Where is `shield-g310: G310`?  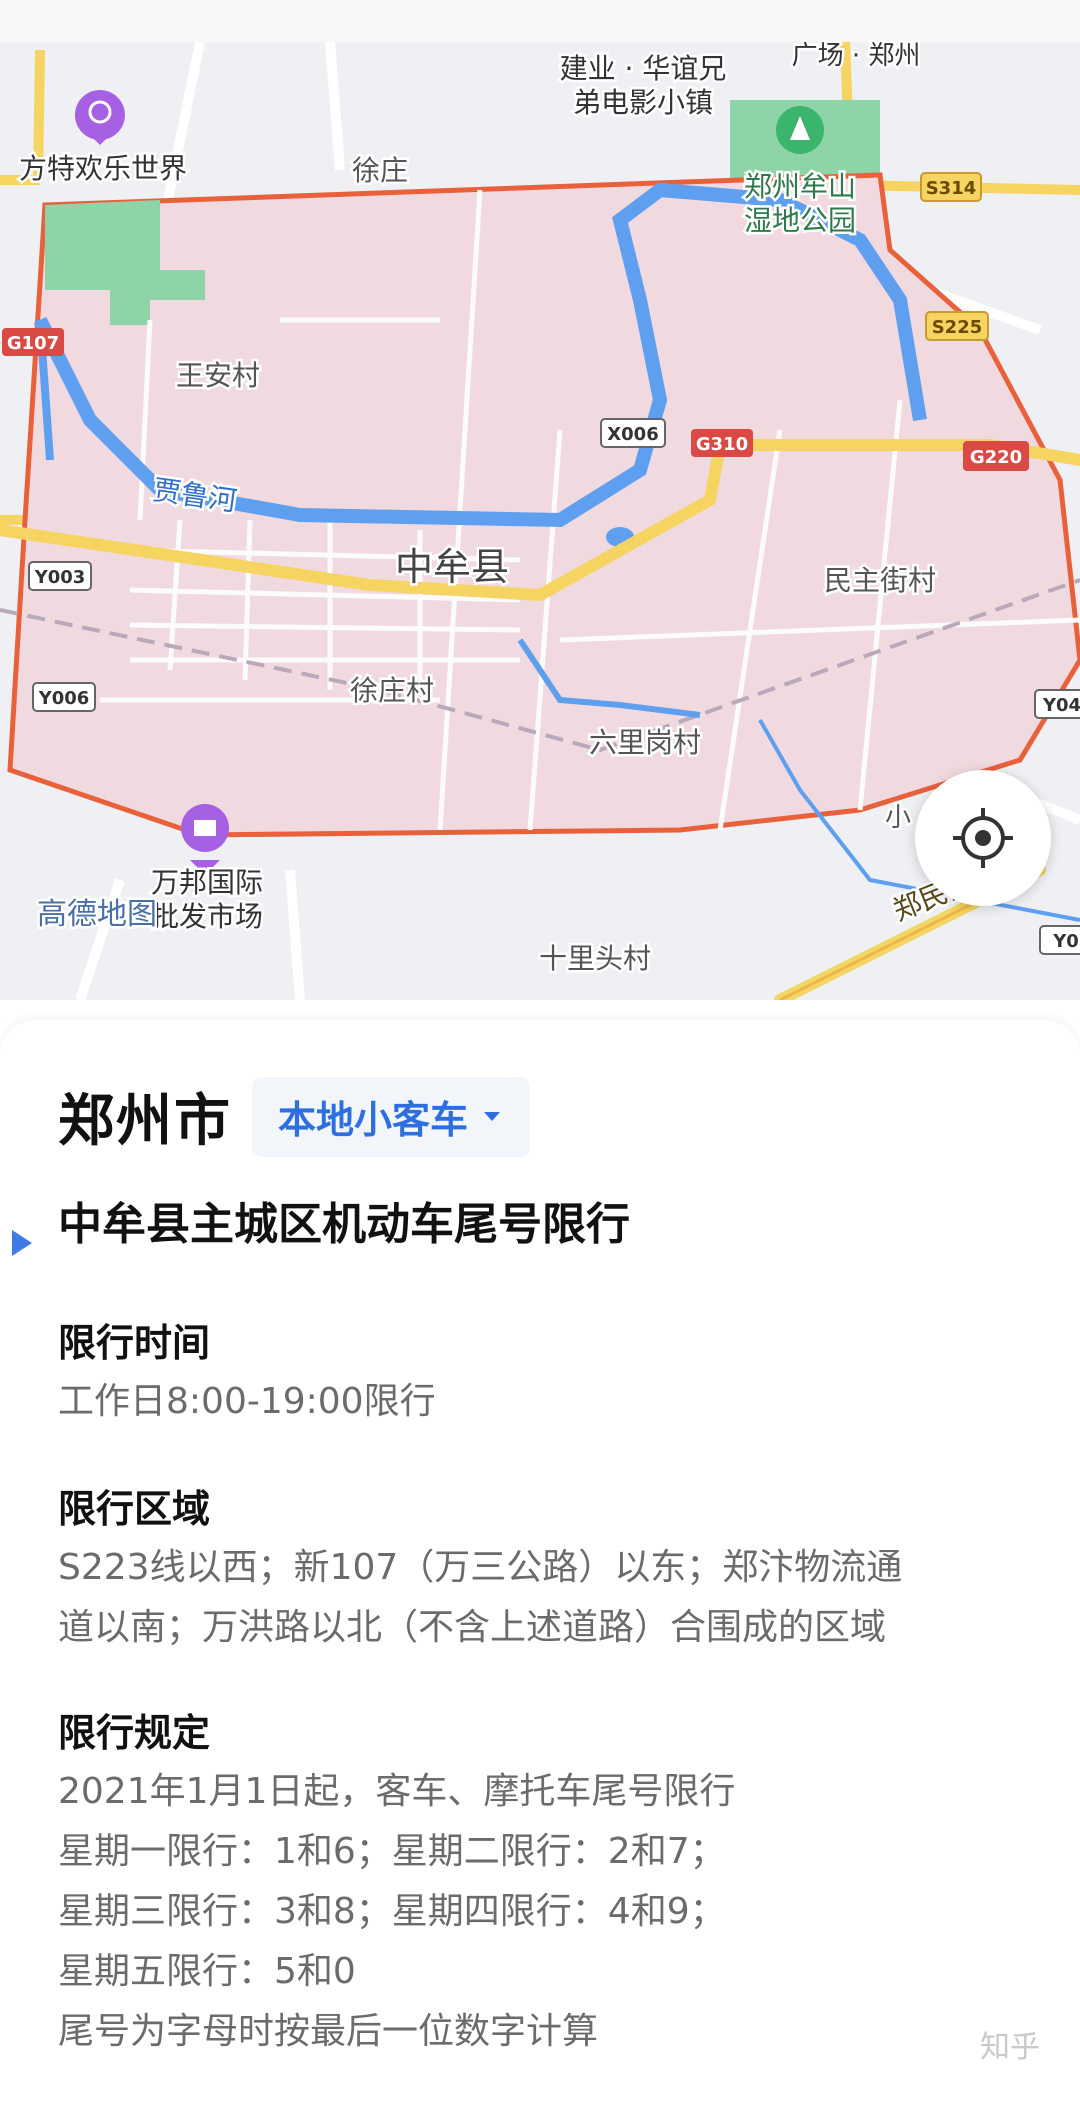 shield-g310: G310 is located at coordinates (722, 443).